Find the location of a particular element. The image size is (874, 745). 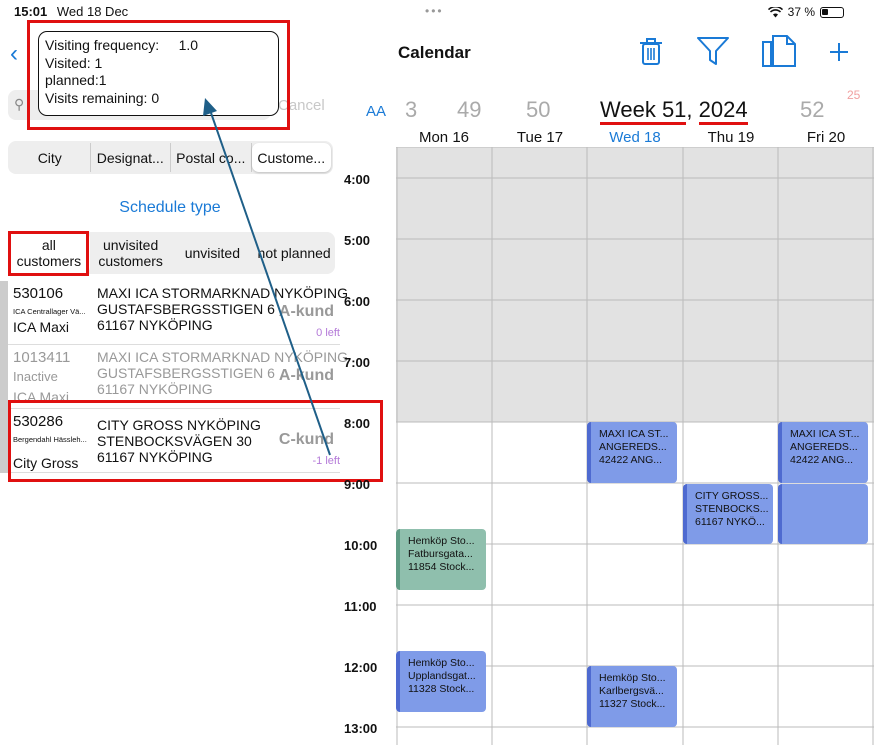

trash-icon is located at coordinates (651, 52).